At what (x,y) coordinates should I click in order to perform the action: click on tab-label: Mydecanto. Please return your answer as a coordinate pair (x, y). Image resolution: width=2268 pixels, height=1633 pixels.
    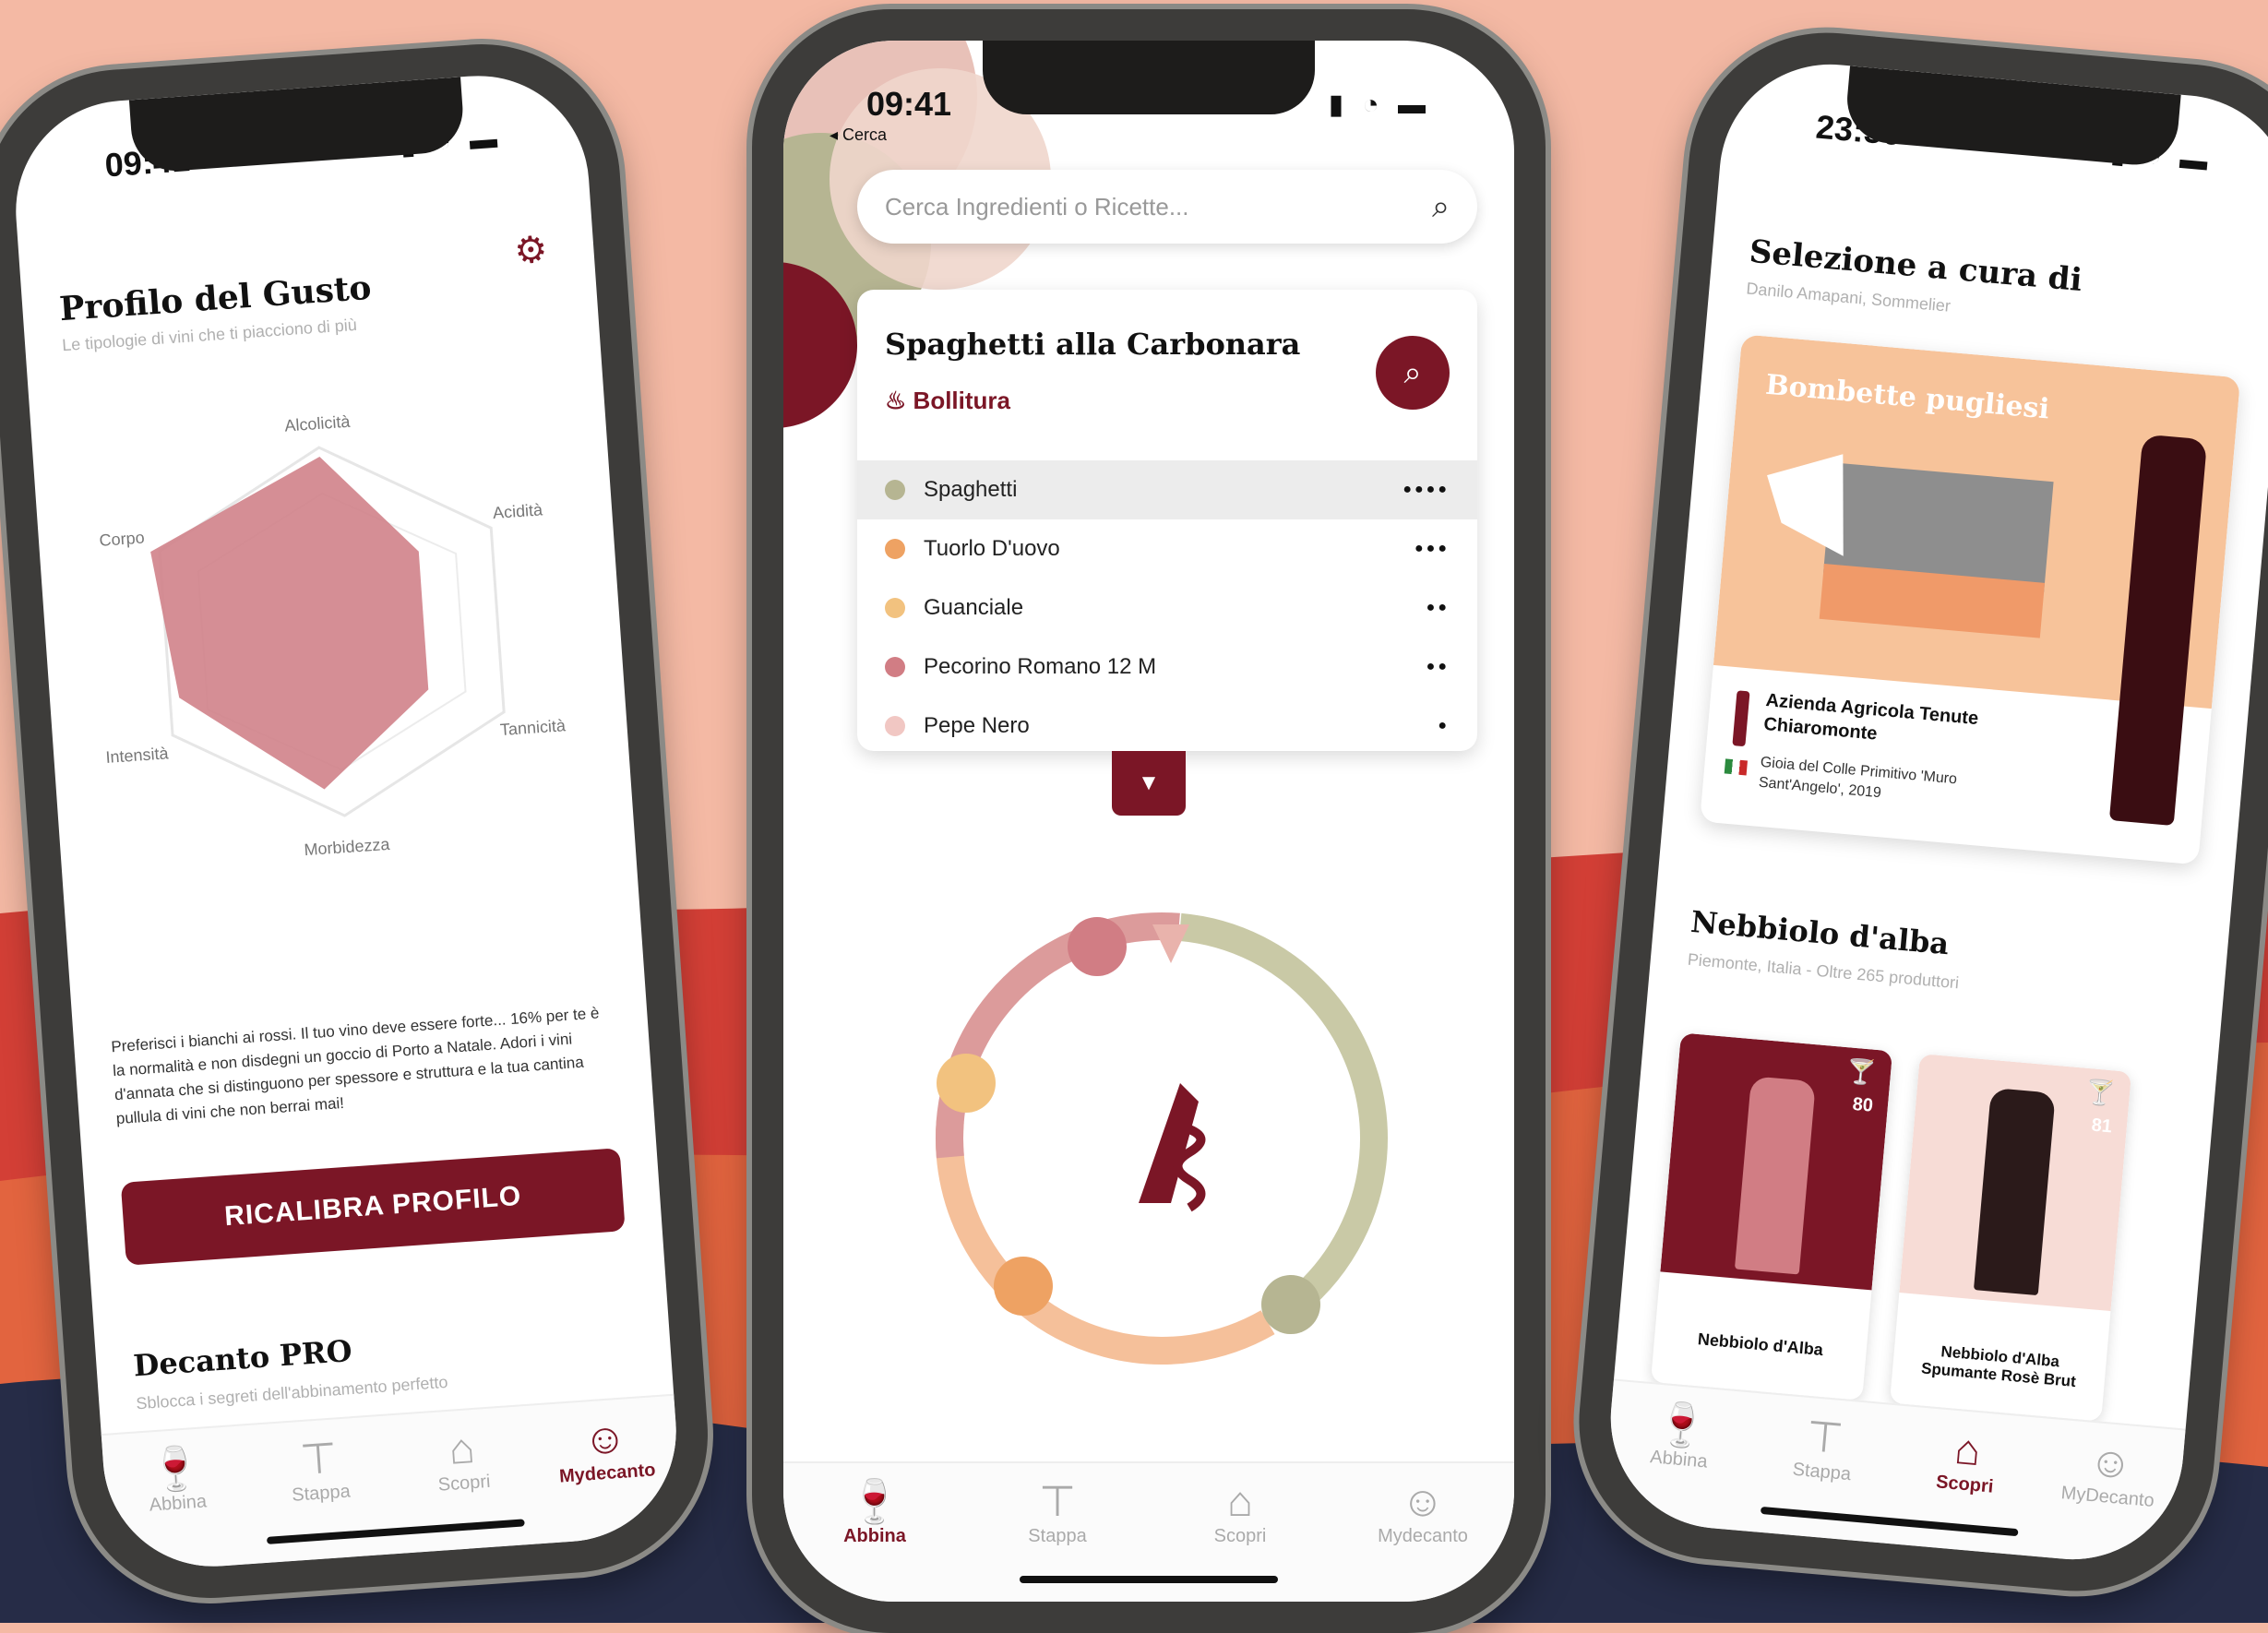
    Looking at the image, I should click on (1423, 1536).